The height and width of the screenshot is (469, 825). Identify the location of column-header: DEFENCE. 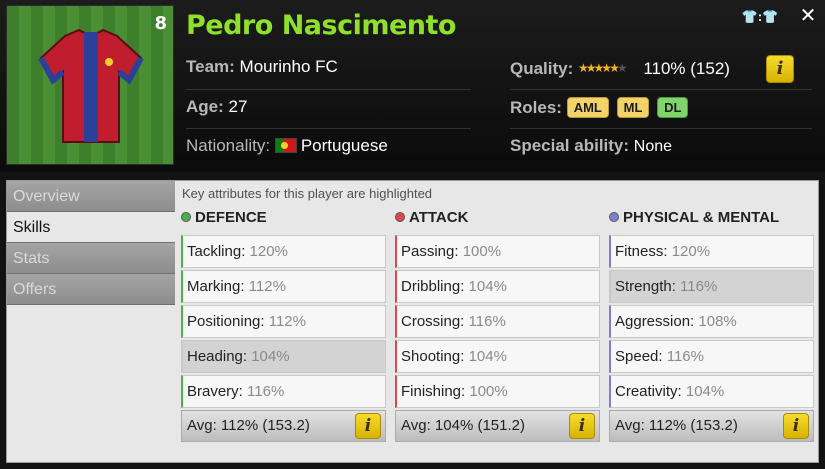
(283, 222).